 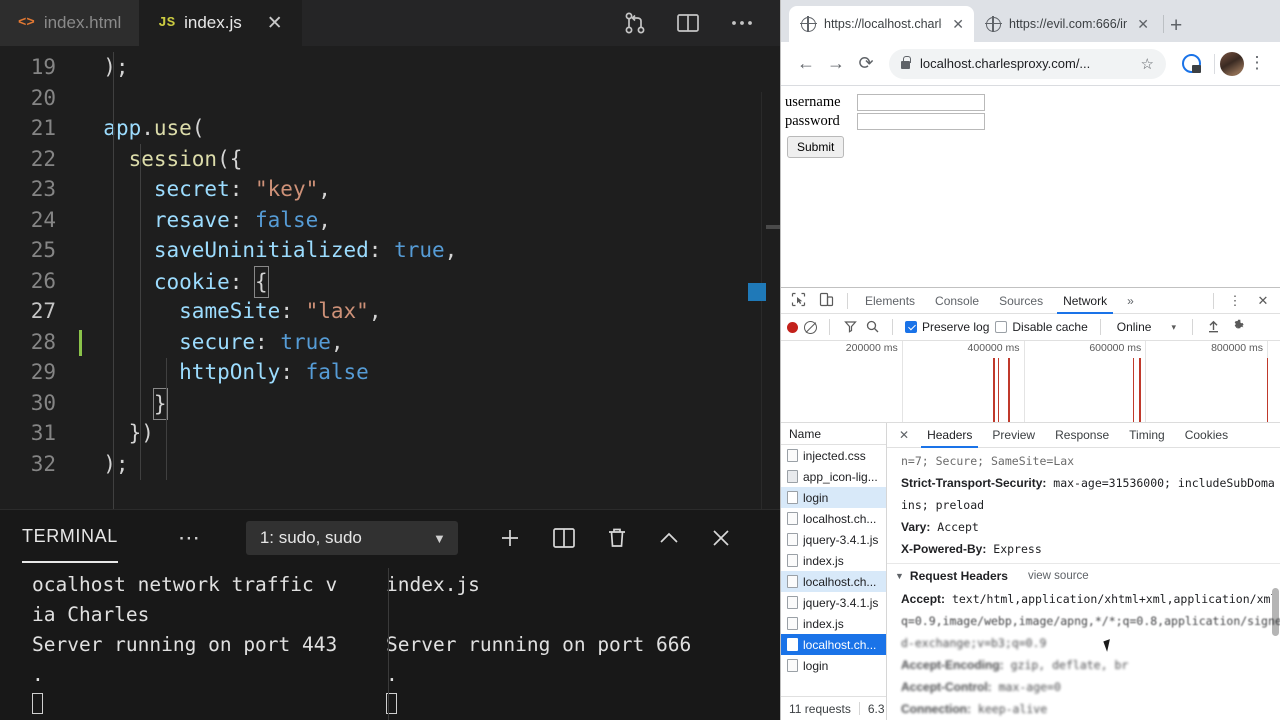 I want to click on network-overview-timeline: 200000 ms 400000 ms 600000 ms 800000 ms, so click(x=1030, y=382).